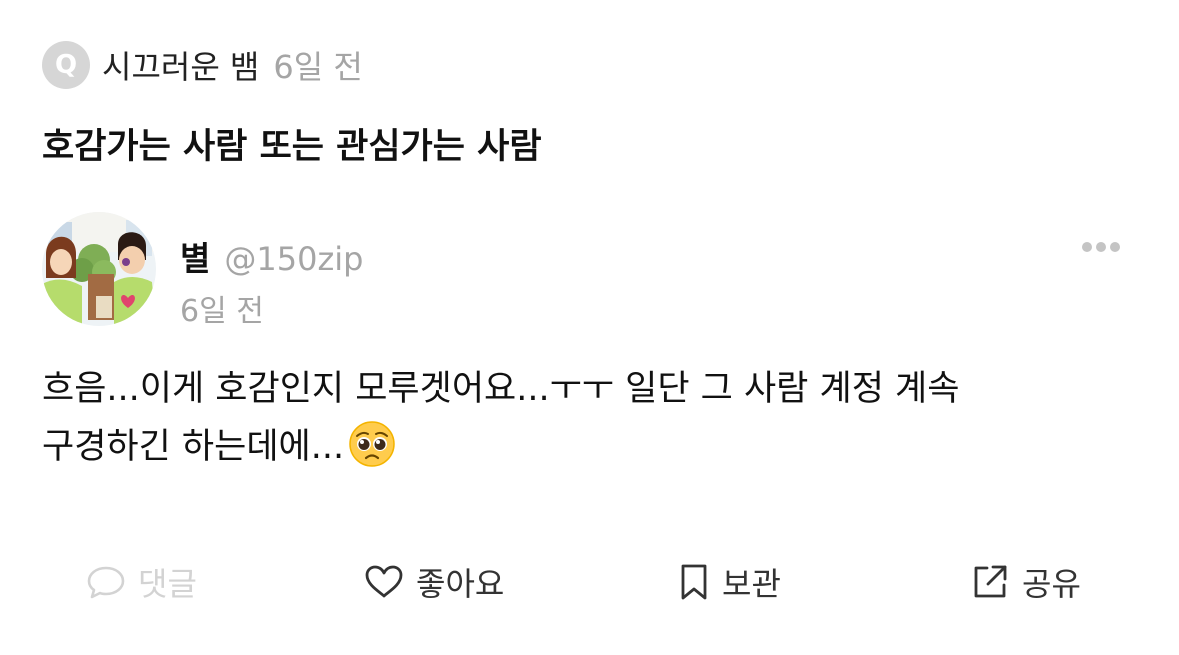 The width and height of the screenshot is (1179, 655). I want to click on share-label: 공유, so click(1051, 584).